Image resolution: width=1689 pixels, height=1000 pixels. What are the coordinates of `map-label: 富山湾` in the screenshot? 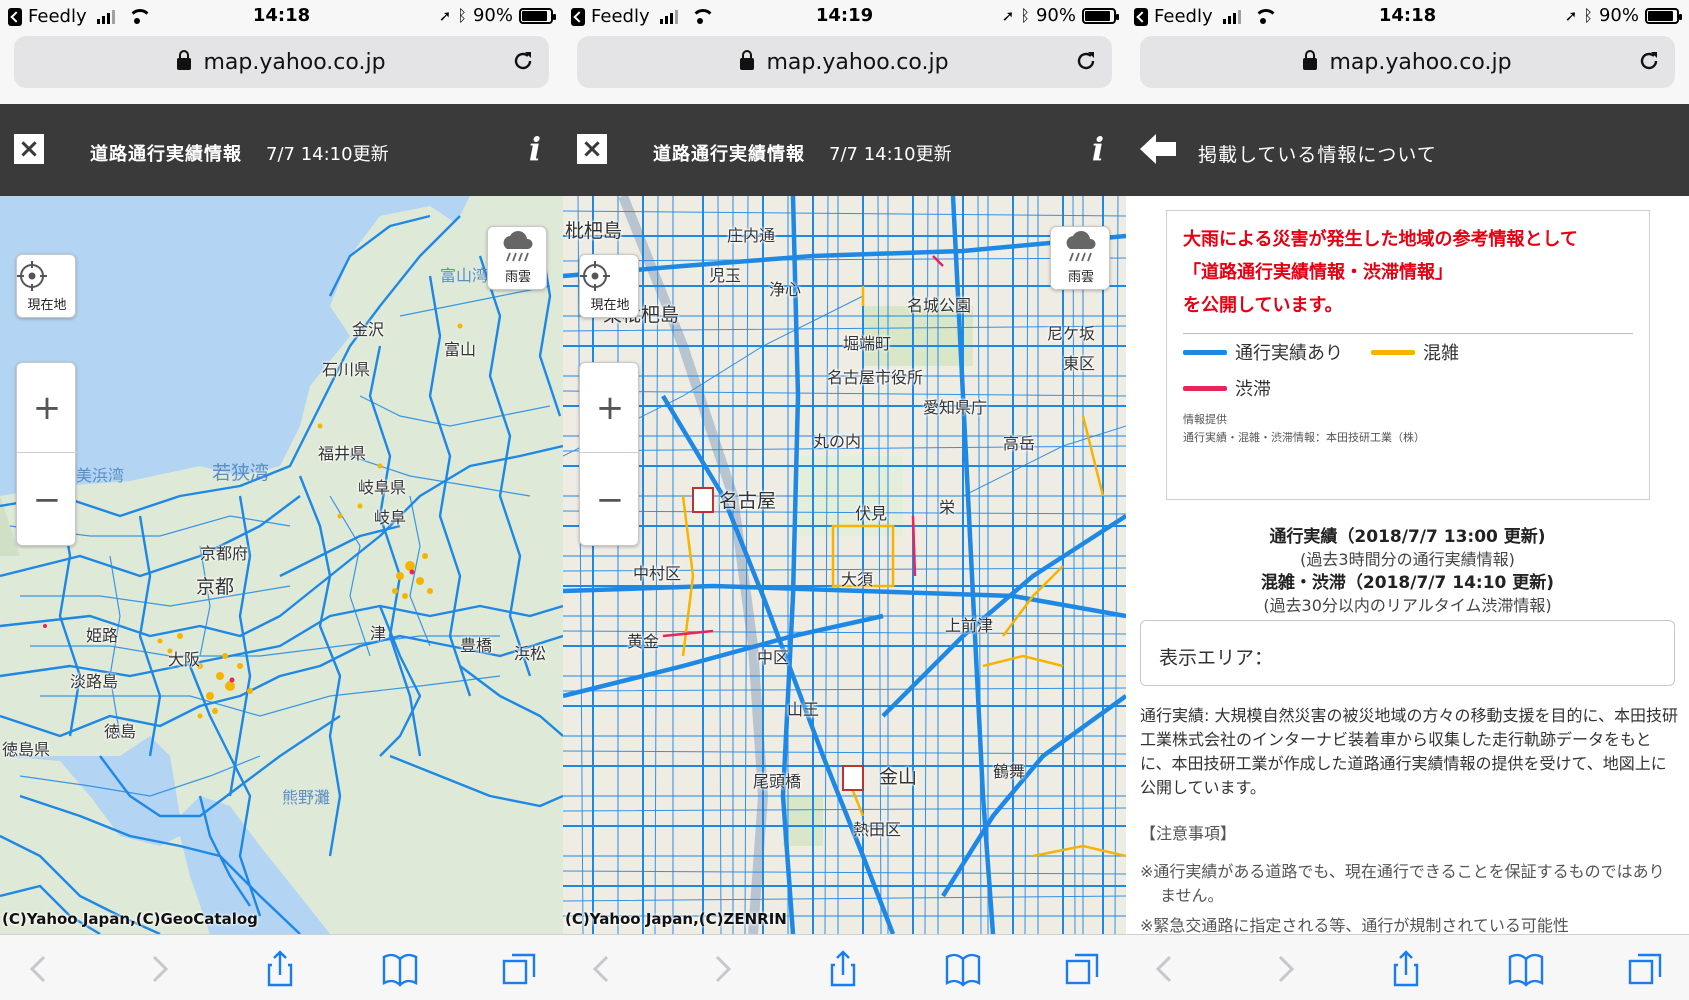 It's located at (464, 275).